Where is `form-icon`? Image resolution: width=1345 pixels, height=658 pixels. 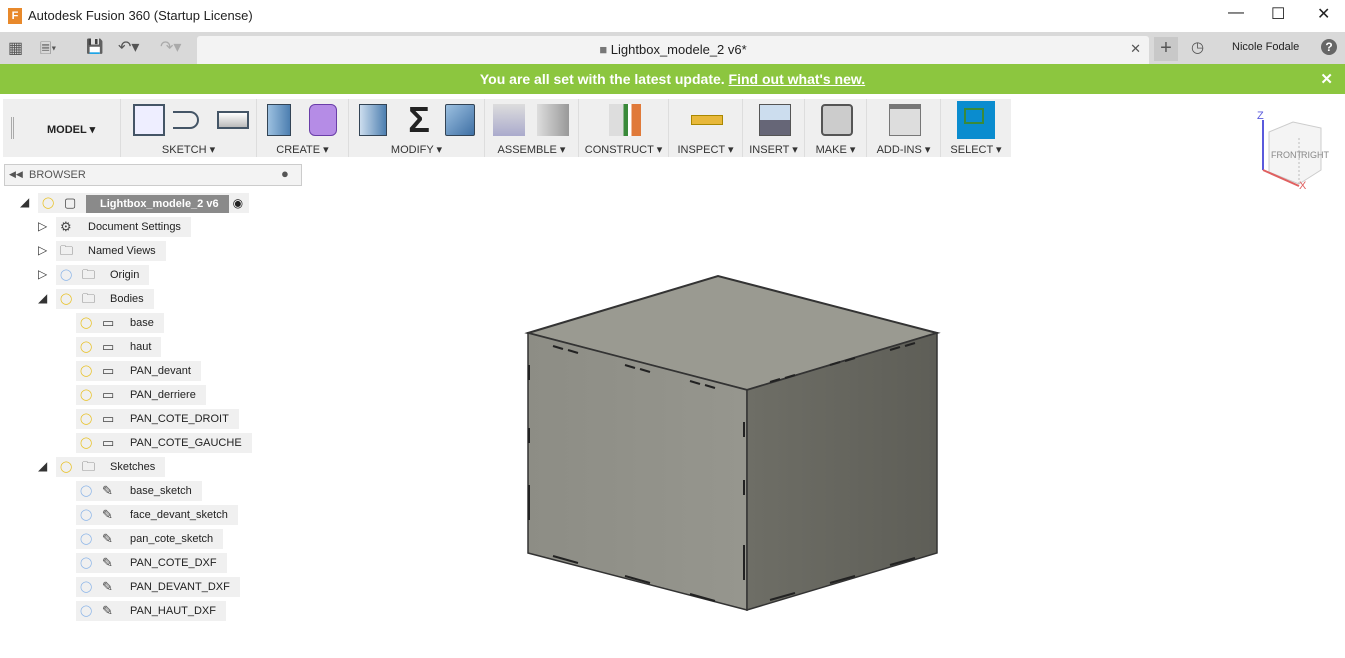 form-icon is located at coordinates (323, 120).